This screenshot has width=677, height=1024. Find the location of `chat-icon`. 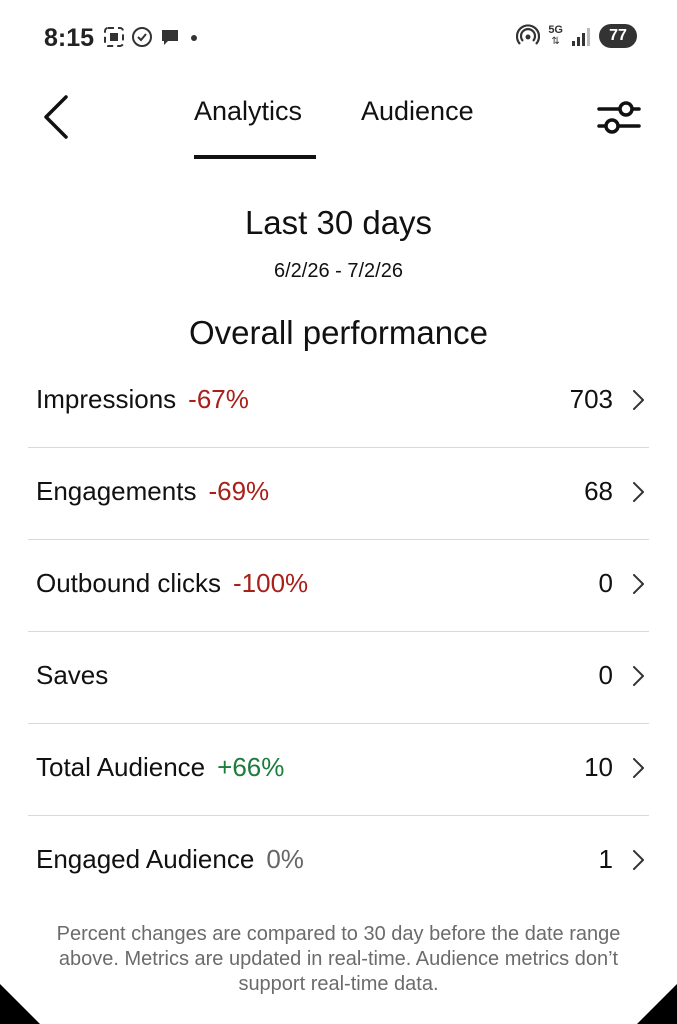

chat-icon is located at coordinates (170, 37).